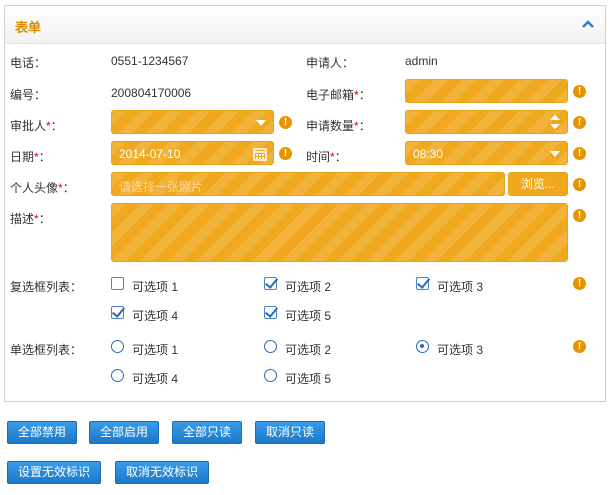 The image size is (611, 495). I want to click on email-field, so click(486, 91).